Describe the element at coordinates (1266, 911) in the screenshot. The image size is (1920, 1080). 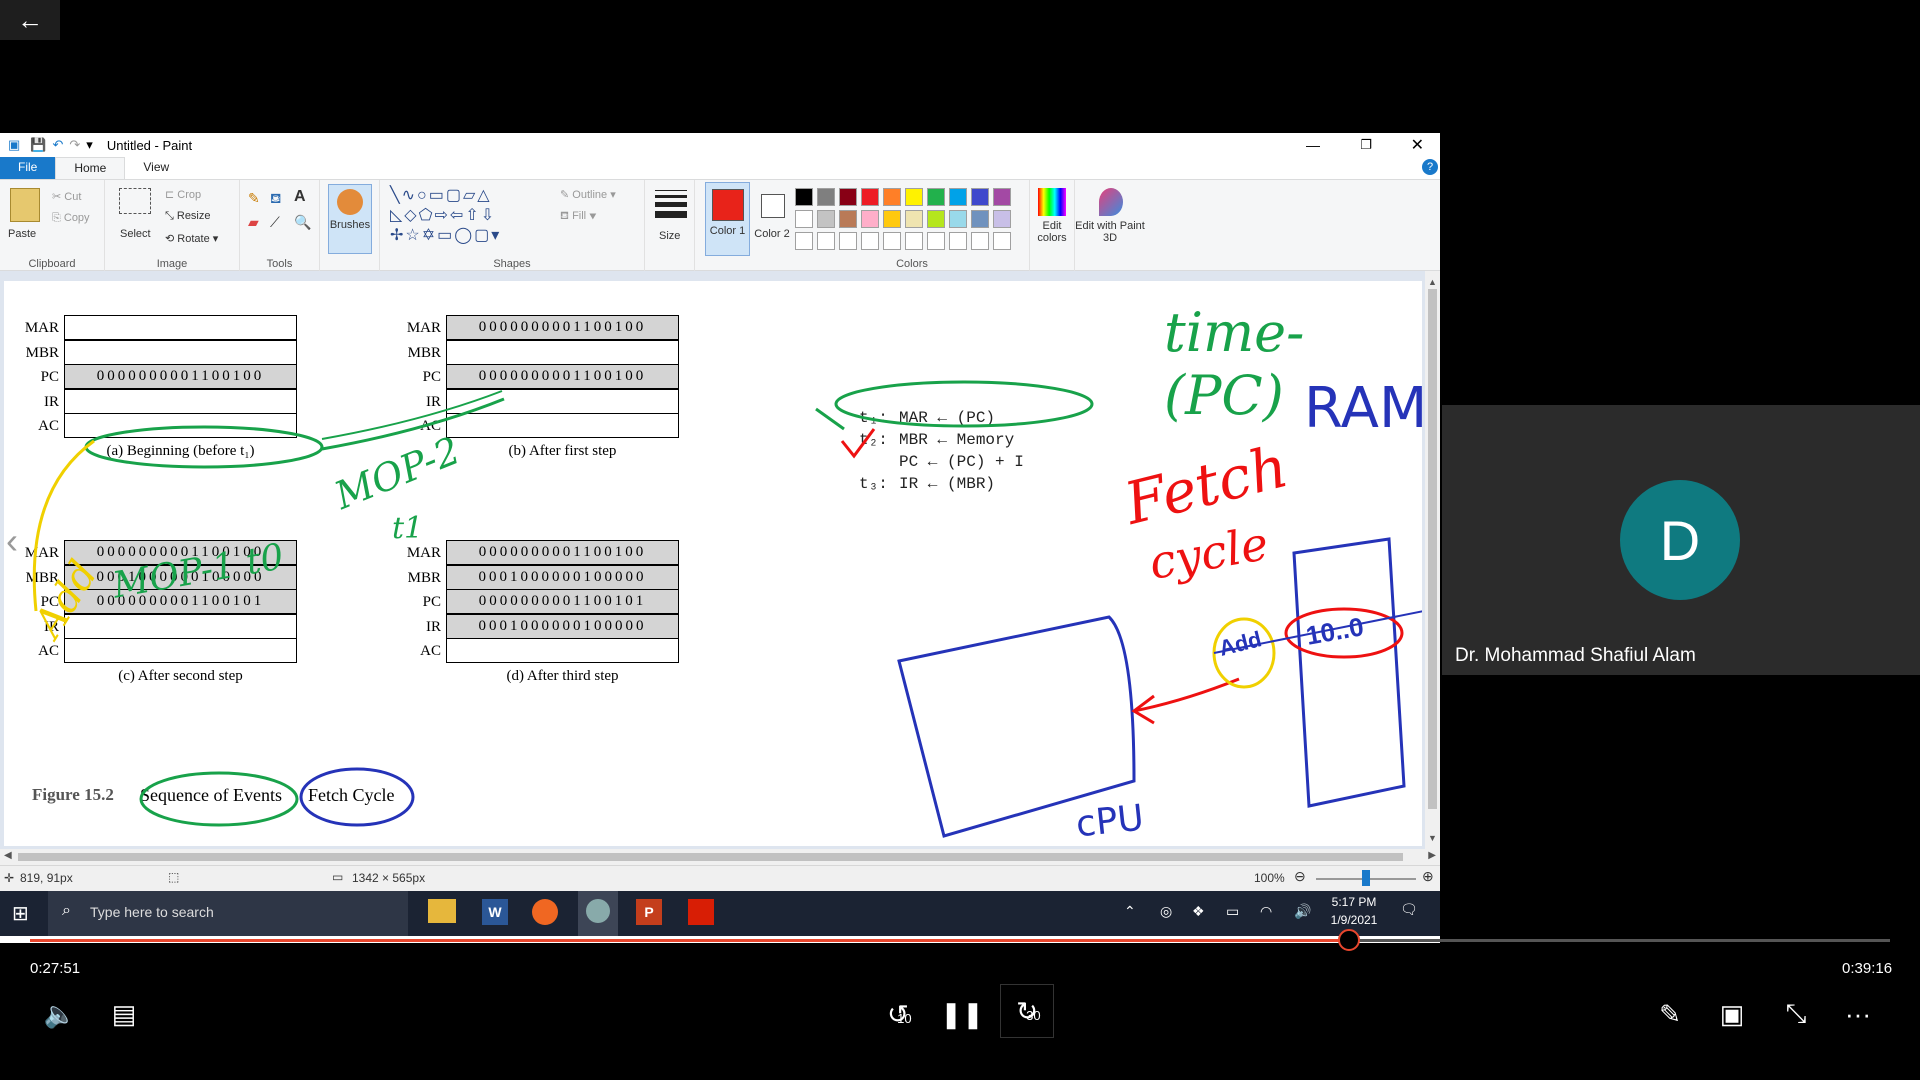
I see `wifi-icon: ◠` at that location.